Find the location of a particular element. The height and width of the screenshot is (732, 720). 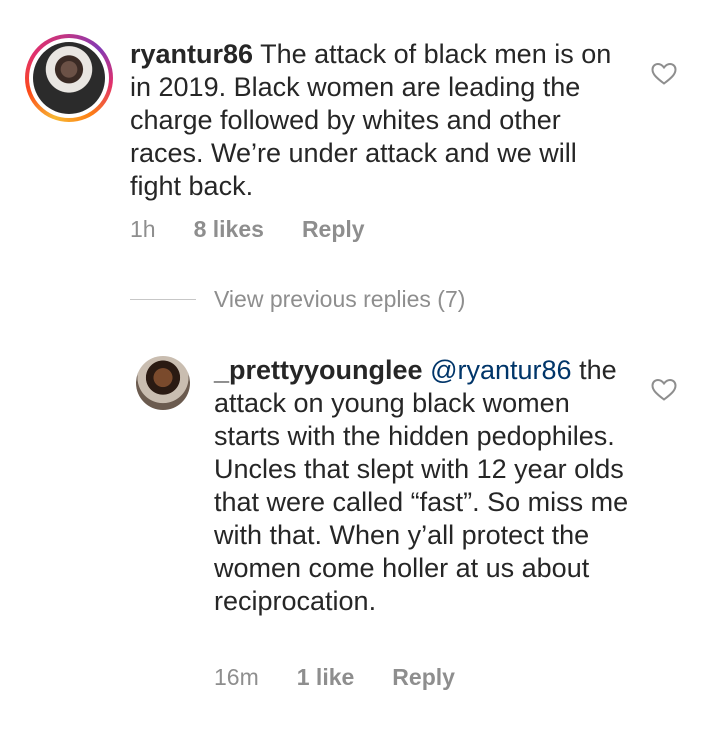

likes-count: 1 like is located at coordinates (326, 677).